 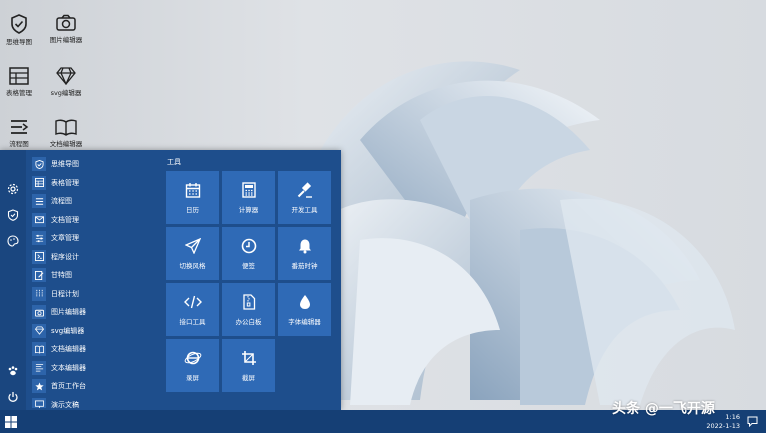 What do you see at coordinates (39, 293) in the screenshot?
I see `grid-icon` at bounding box center [39, 293].